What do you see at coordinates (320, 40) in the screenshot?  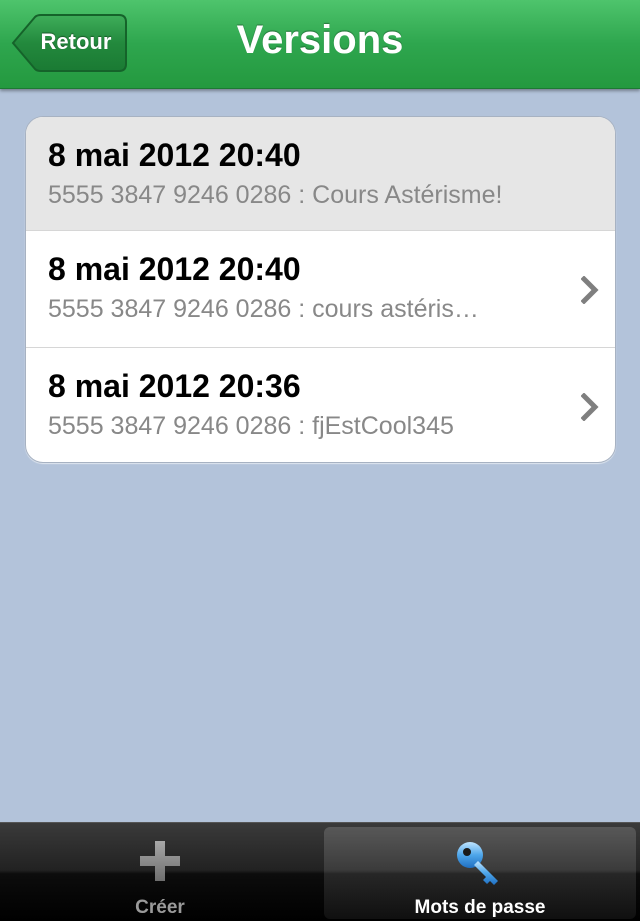 I see `page-title: Versions` at bounding box center [320, 40].